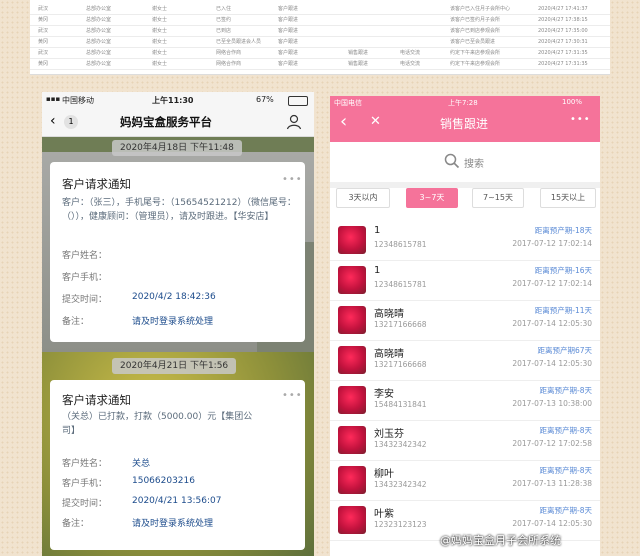 Image resolution: width=640 pixels, height=556 pixels. What do you see at coordinates (229, 53) in the screenshot?
I see `table-cell: 网络合作商` at bounding box center [229, 53].